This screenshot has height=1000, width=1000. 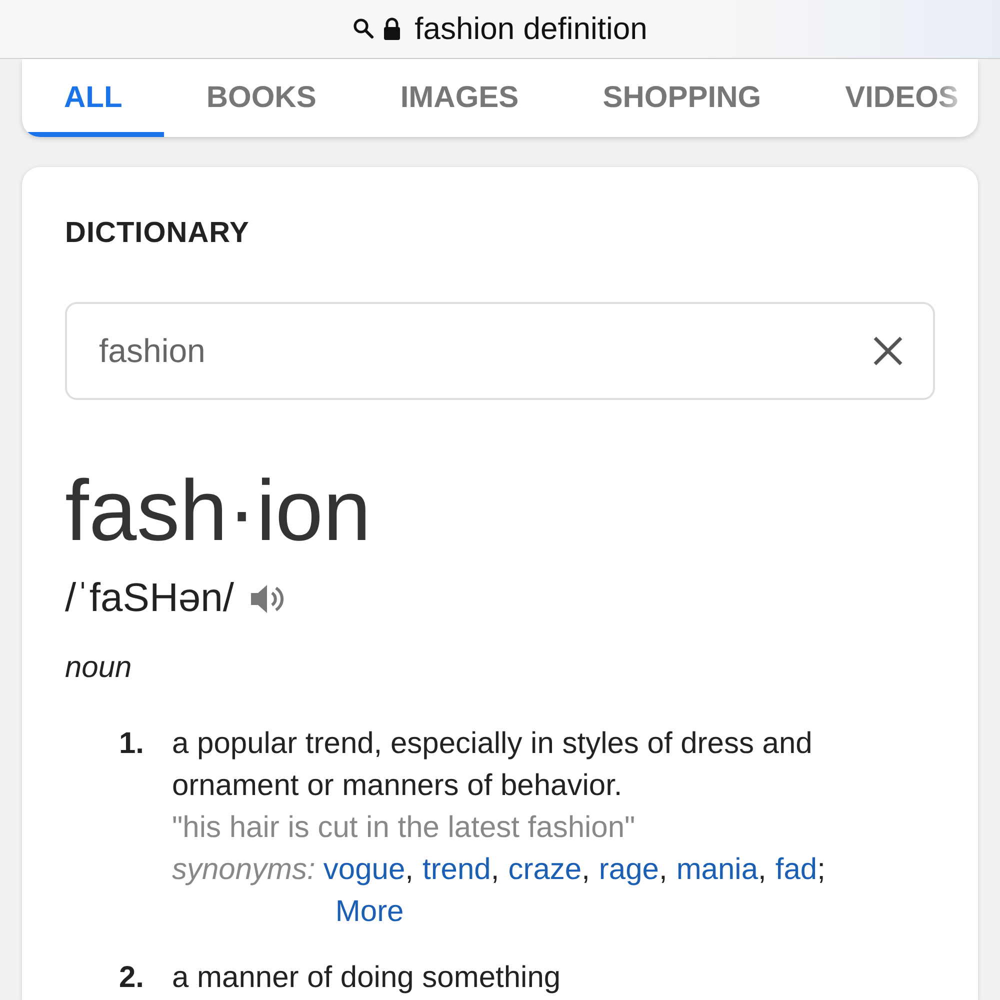 I want to click on search-tab: ALL, so click(x=93, y=98).